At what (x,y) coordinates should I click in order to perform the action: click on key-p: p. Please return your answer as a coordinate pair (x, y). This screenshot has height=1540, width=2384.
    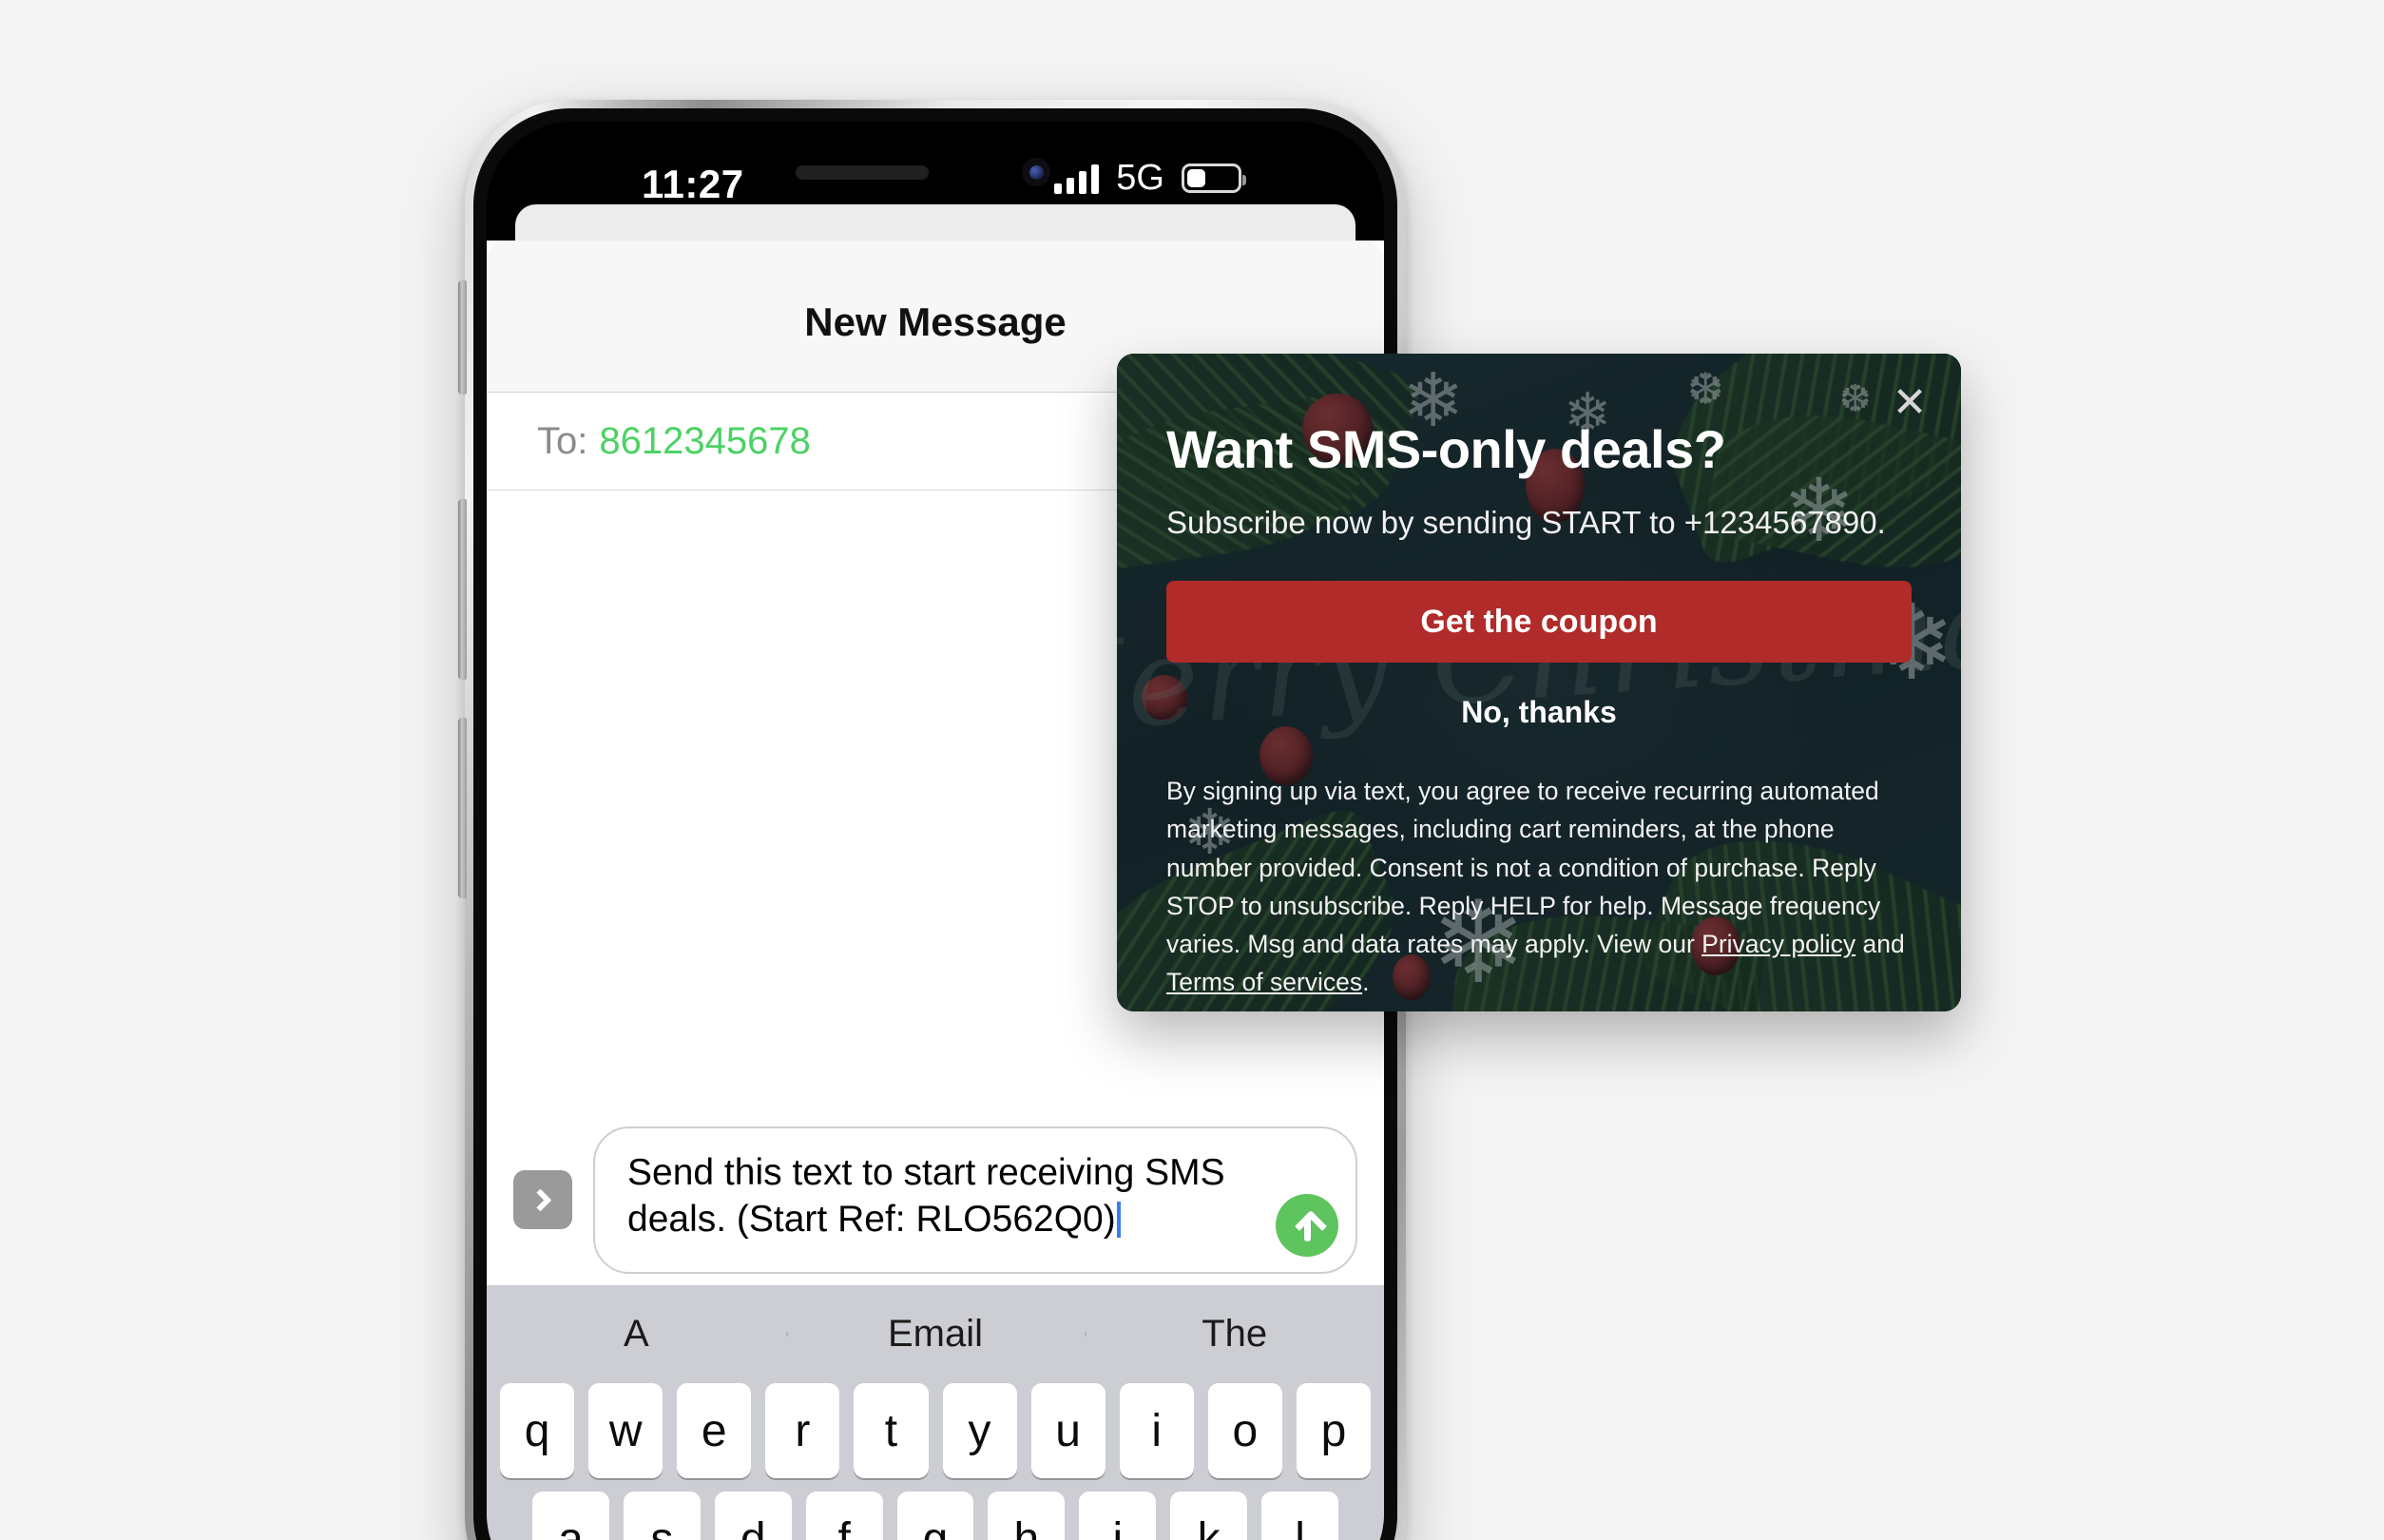
    Looking at the image, I should click on (1333, 1430).